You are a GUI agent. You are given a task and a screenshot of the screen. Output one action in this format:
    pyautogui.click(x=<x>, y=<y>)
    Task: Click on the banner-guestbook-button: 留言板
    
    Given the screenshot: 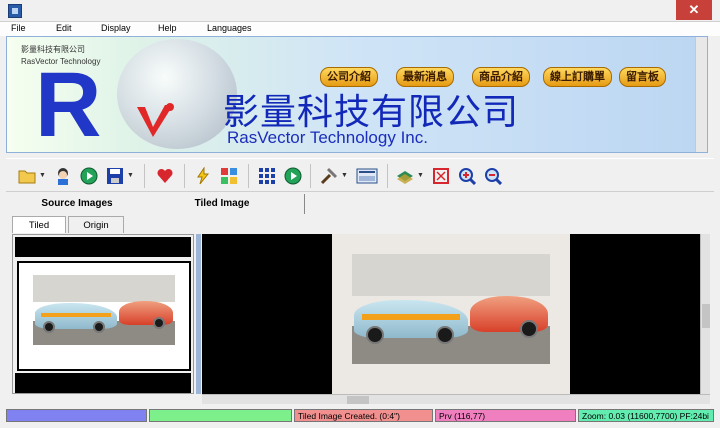 What is the action you would take?
    pyautogui.click(x=642, y=77)
    